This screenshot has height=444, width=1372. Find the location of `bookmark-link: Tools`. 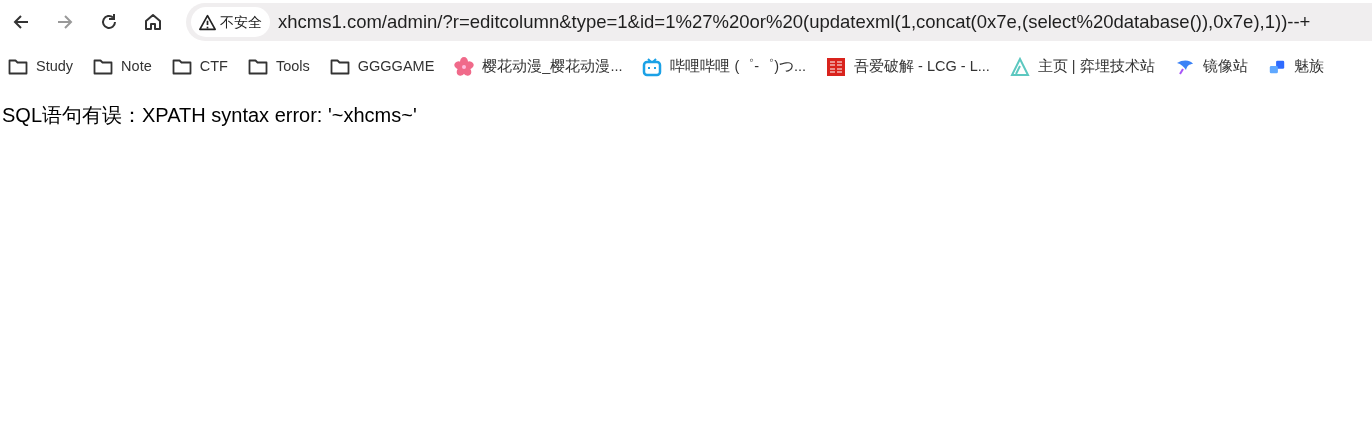

bookmark-link: Tools is located at coordinates (292, 67).